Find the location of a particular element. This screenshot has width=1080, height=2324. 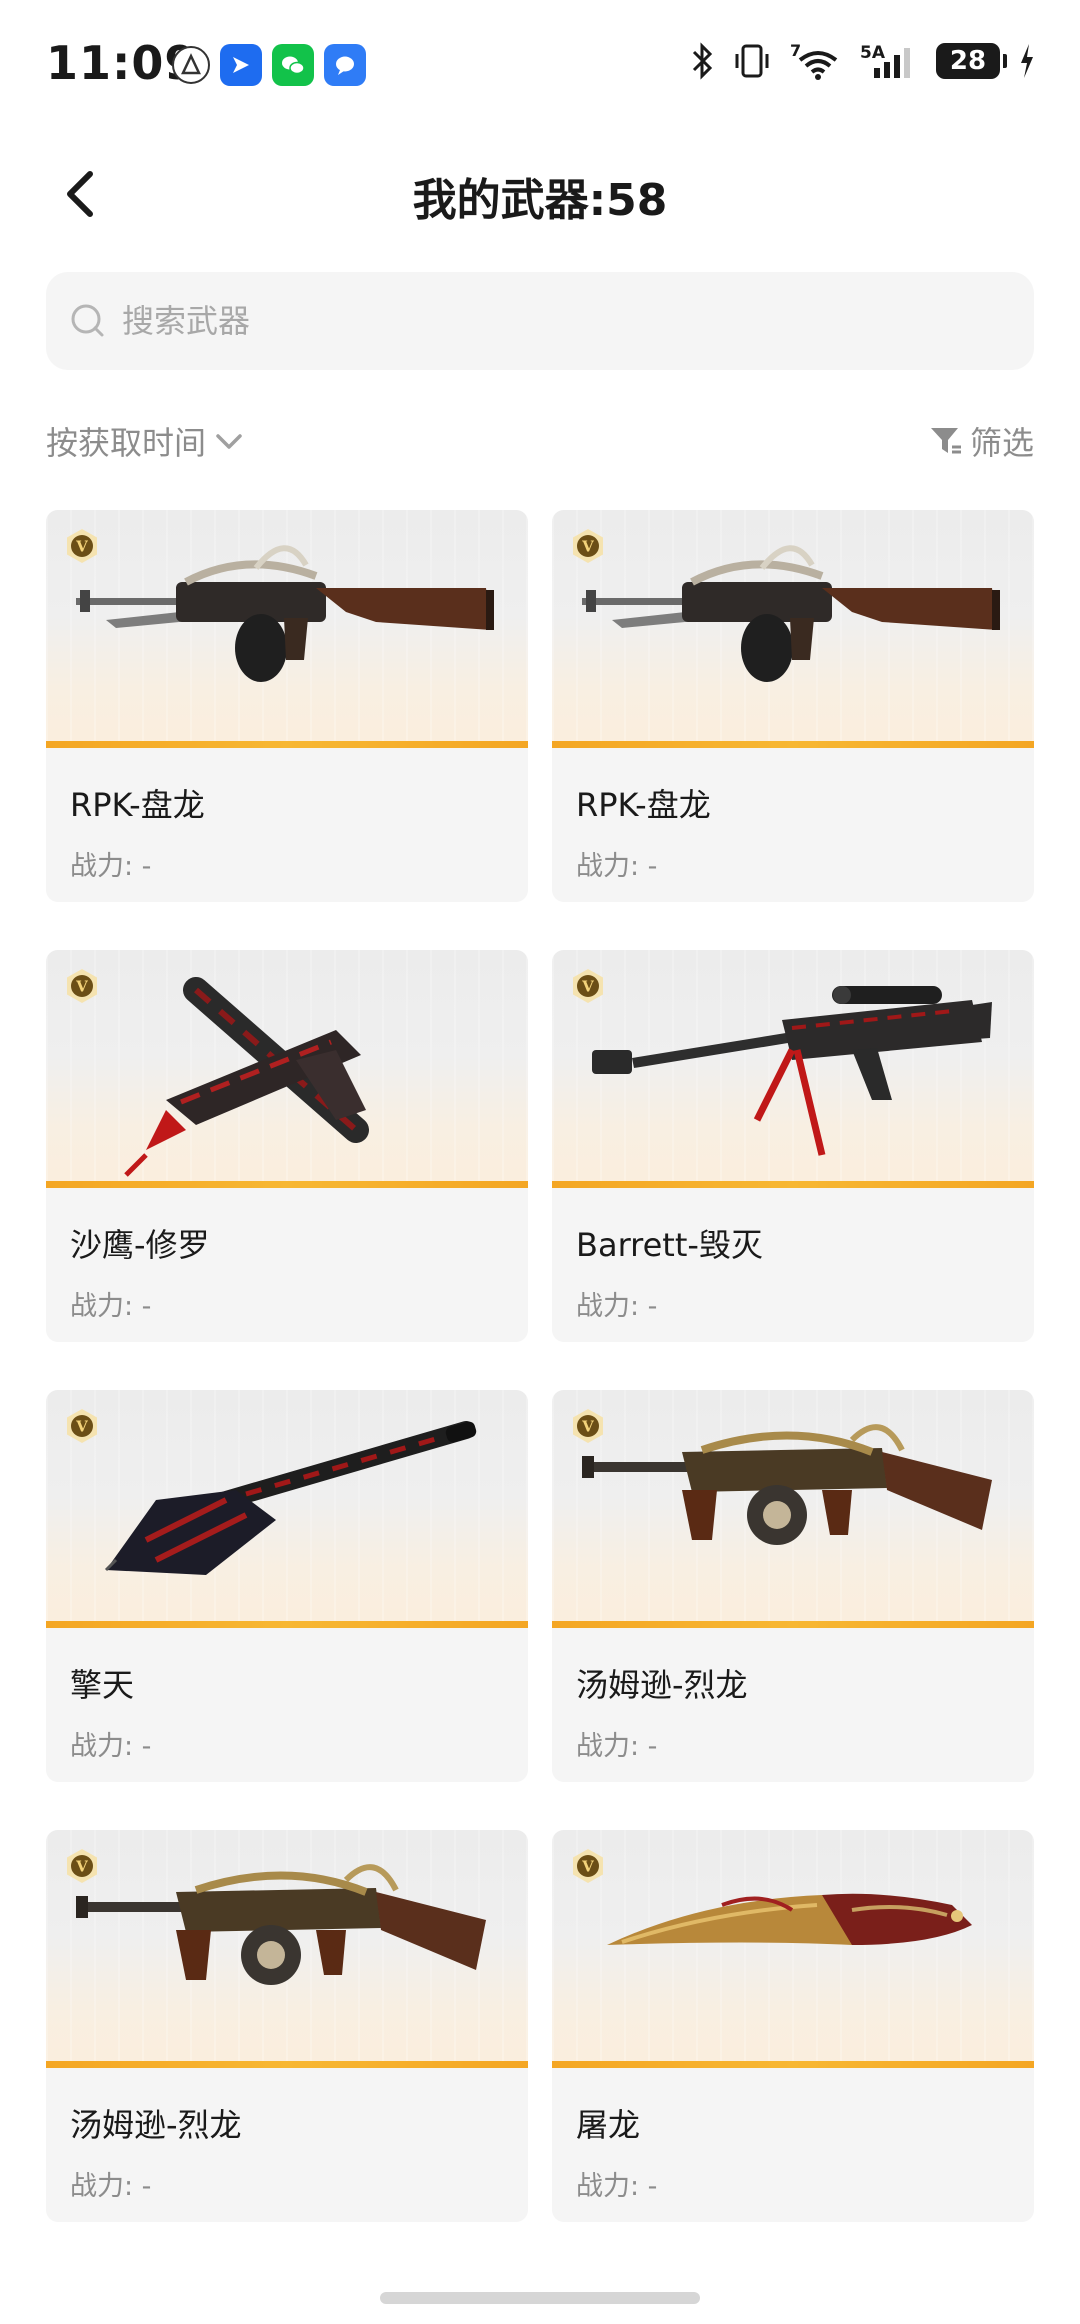

barrett-sniper-rifle-icon is located at coordinates (792, 1071).